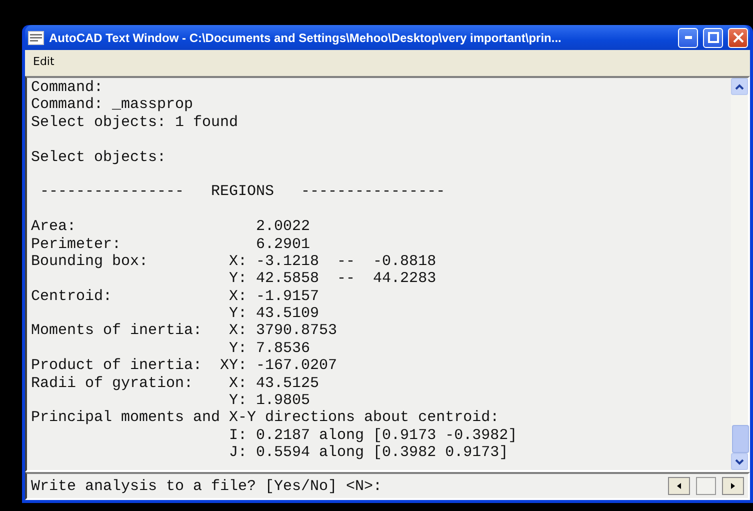 The image size is (753, 511). Describe the element at coordinates (265, 418) in the screenshot. I see `output-line: Principal moments and X-Y directions about centroid:` at that location.